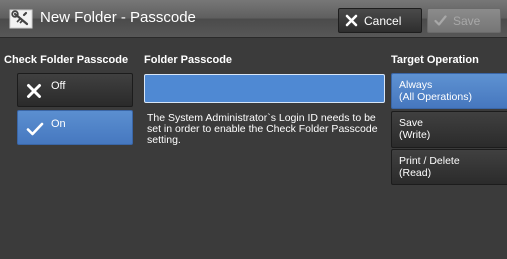  What do you see at coordinates (253, 19) in the screenshot?
I see `title-bar: New Folder - Passcode Cancel Save` at bounding box center [253, 19].